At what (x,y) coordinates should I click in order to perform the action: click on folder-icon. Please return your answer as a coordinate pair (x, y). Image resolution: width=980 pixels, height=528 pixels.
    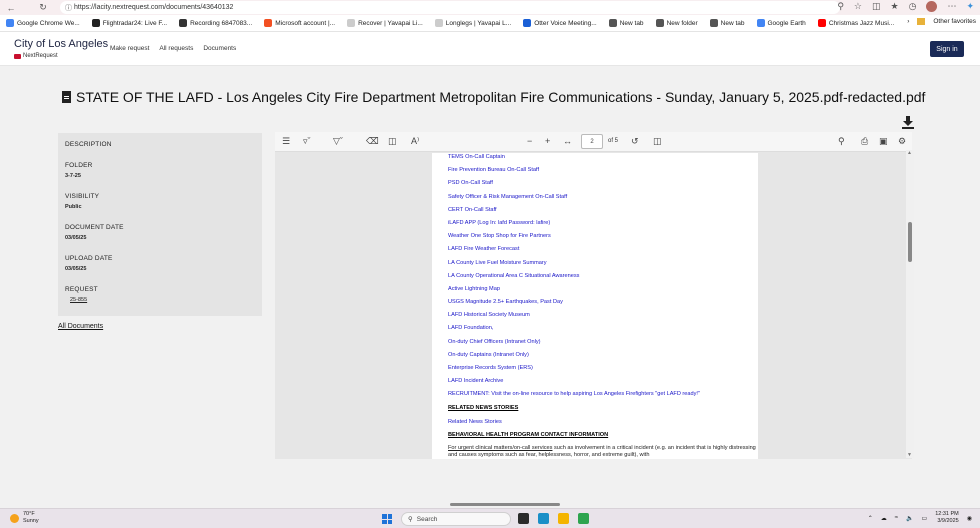
    Looking at the image, I should click on (921, 21).